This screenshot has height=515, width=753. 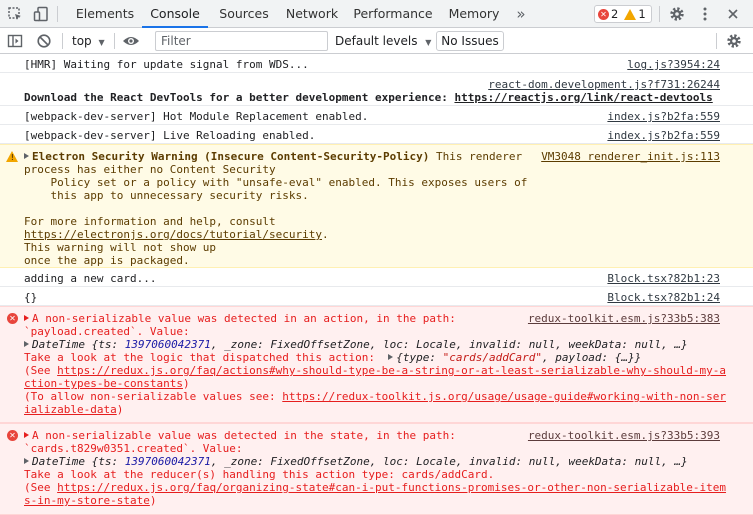 What do you see at coordinates (244, 14) in the screenshot?
I see `tab-sources: Sources` at bounding box center [244, 14].